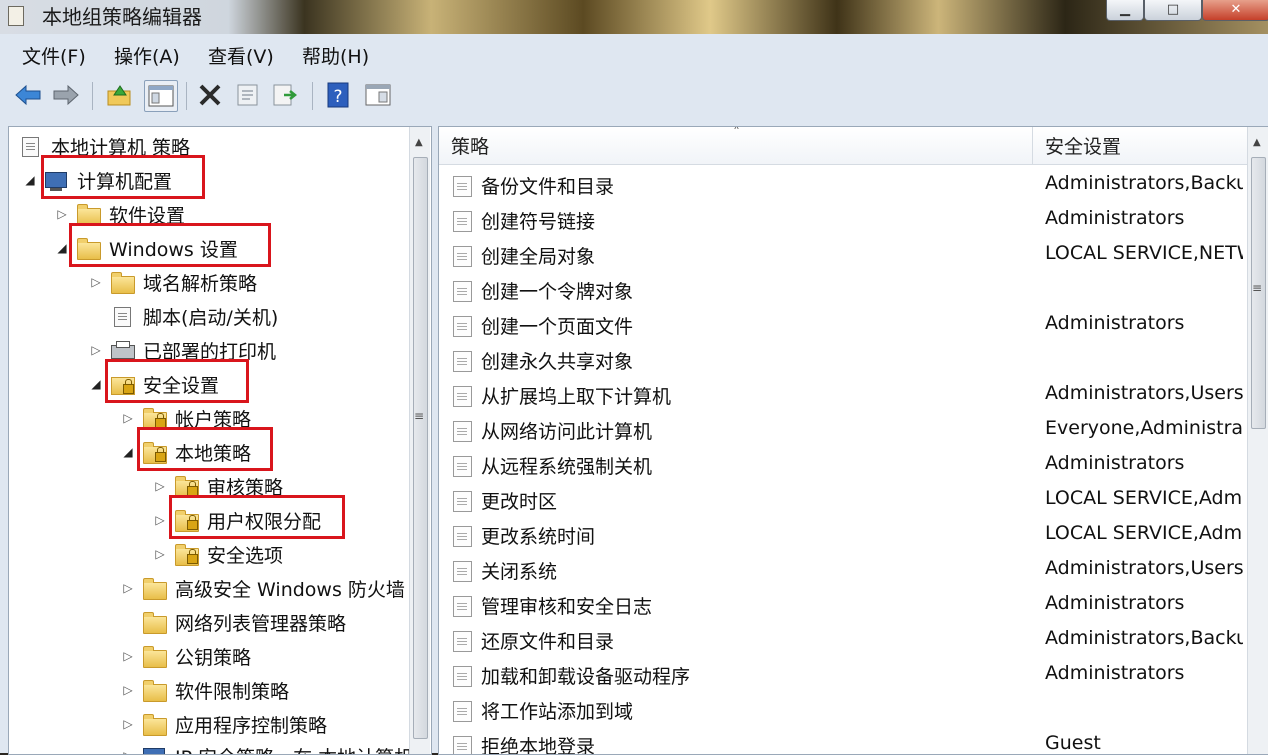  I want to click on menu-help: 帮助(H), so click(335, 55).